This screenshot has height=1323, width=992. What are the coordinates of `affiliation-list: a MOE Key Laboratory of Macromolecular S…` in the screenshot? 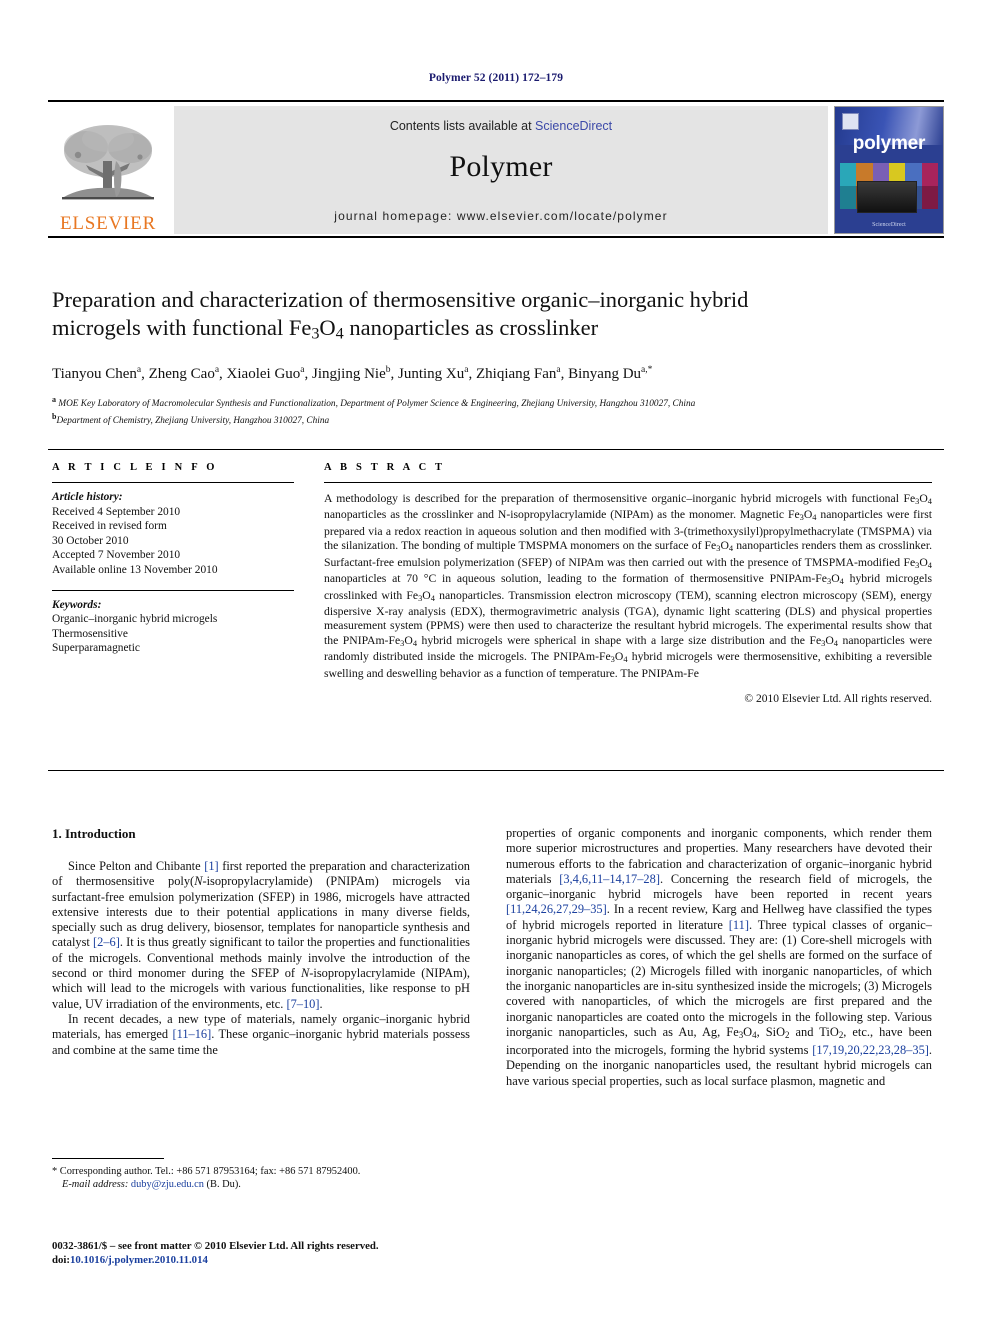 It's located at (492, 410).